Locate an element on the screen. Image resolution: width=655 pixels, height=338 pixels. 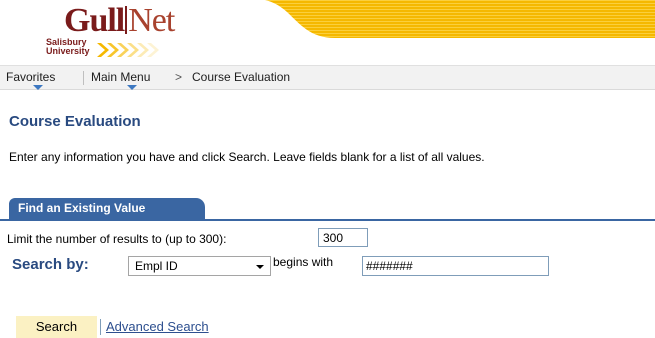
breadcrumb-course-evaluation: Course Evaluation is located at coordinates (241, 77).